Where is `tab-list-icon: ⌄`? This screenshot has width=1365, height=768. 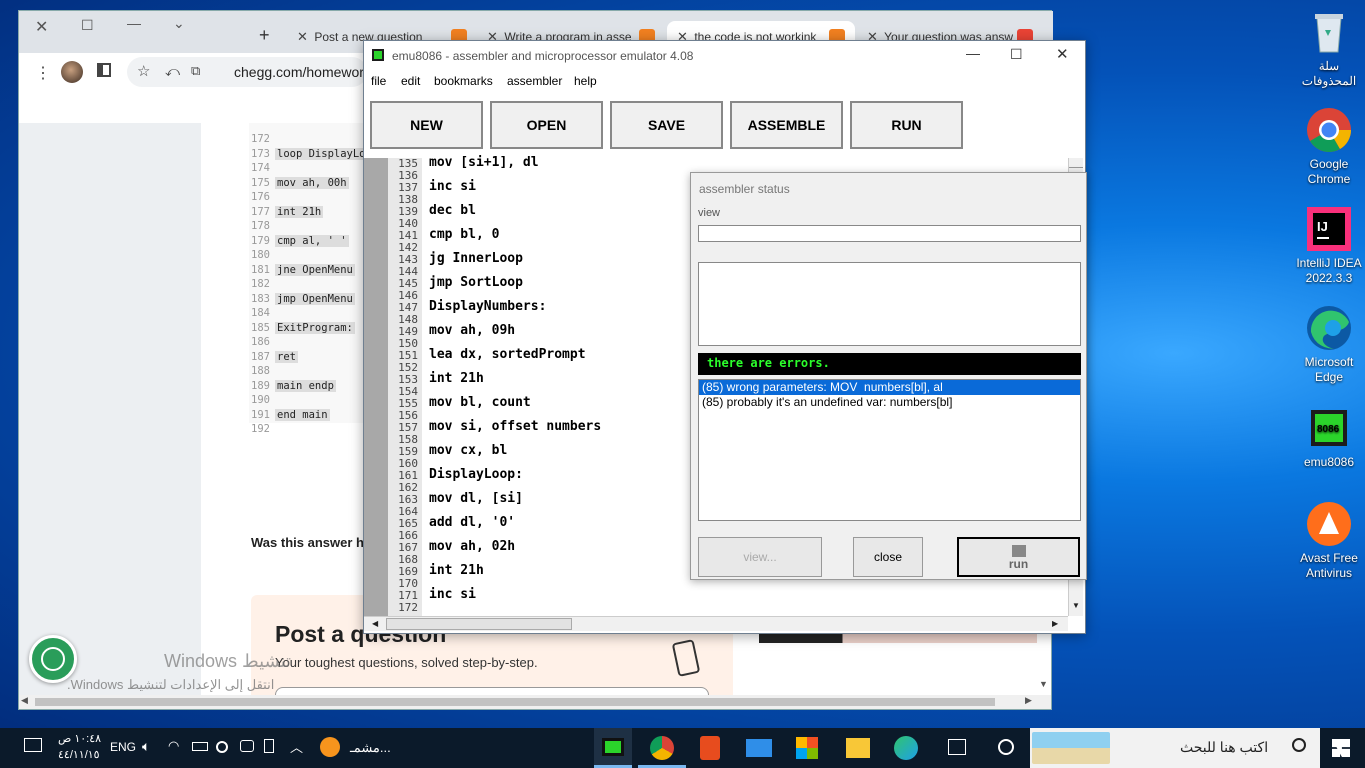 tab-list-icon: ⌄ is located at coordinates (179, 23).